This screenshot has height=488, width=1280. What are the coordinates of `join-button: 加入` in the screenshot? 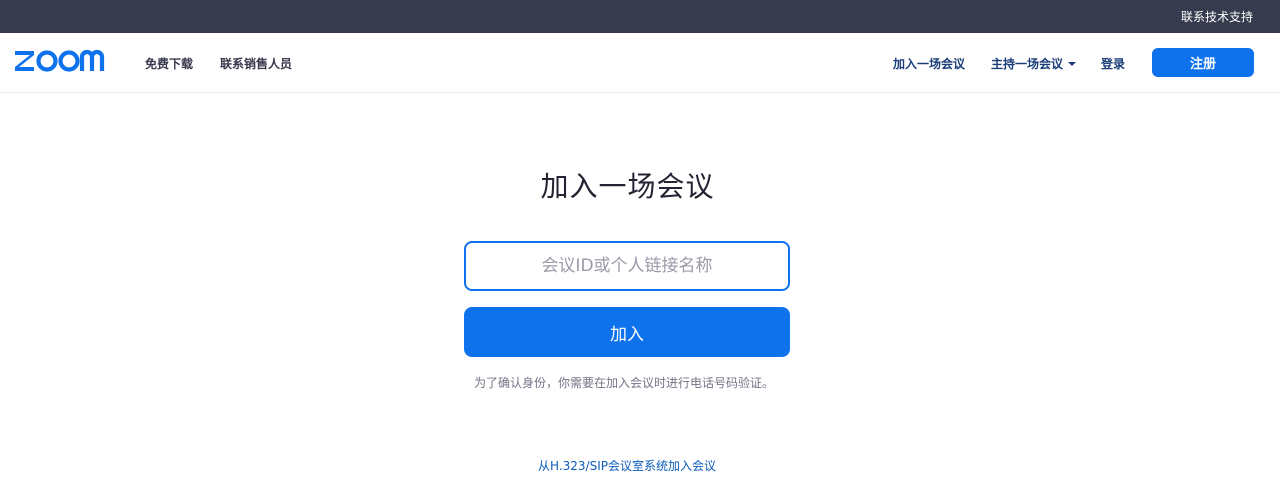 It's located at (627, 332).